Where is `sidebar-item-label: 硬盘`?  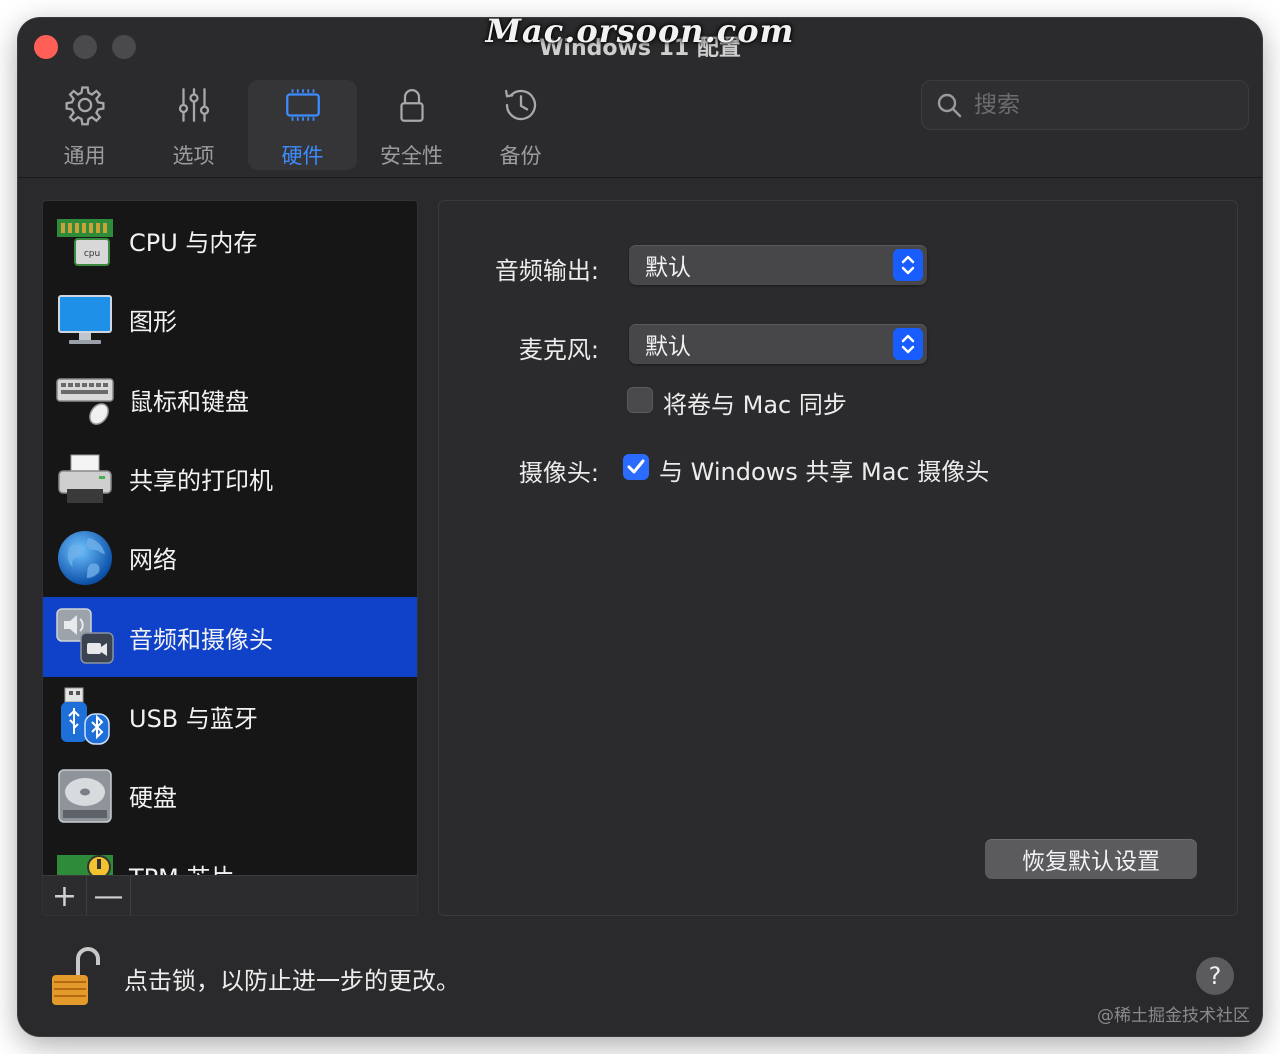 sidebar-item-label: 硬盘 is located at coordinates (153, 798).